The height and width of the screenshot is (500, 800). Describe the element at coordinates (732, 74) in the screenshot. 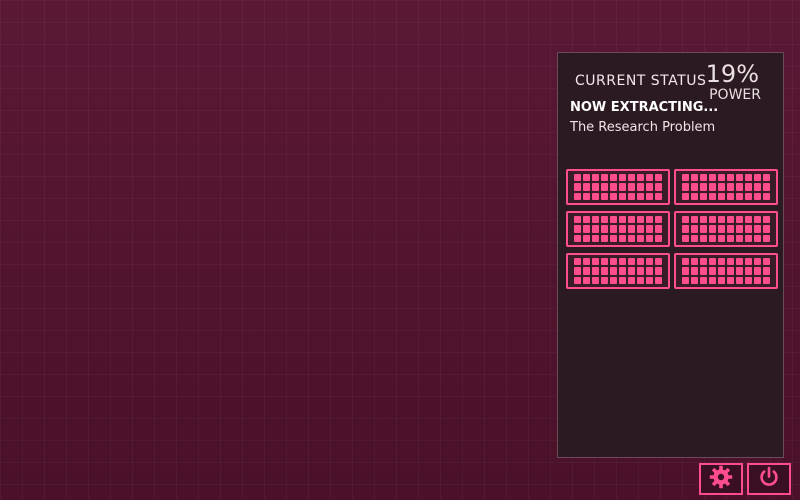

I see `power-value: 19%` at that location.